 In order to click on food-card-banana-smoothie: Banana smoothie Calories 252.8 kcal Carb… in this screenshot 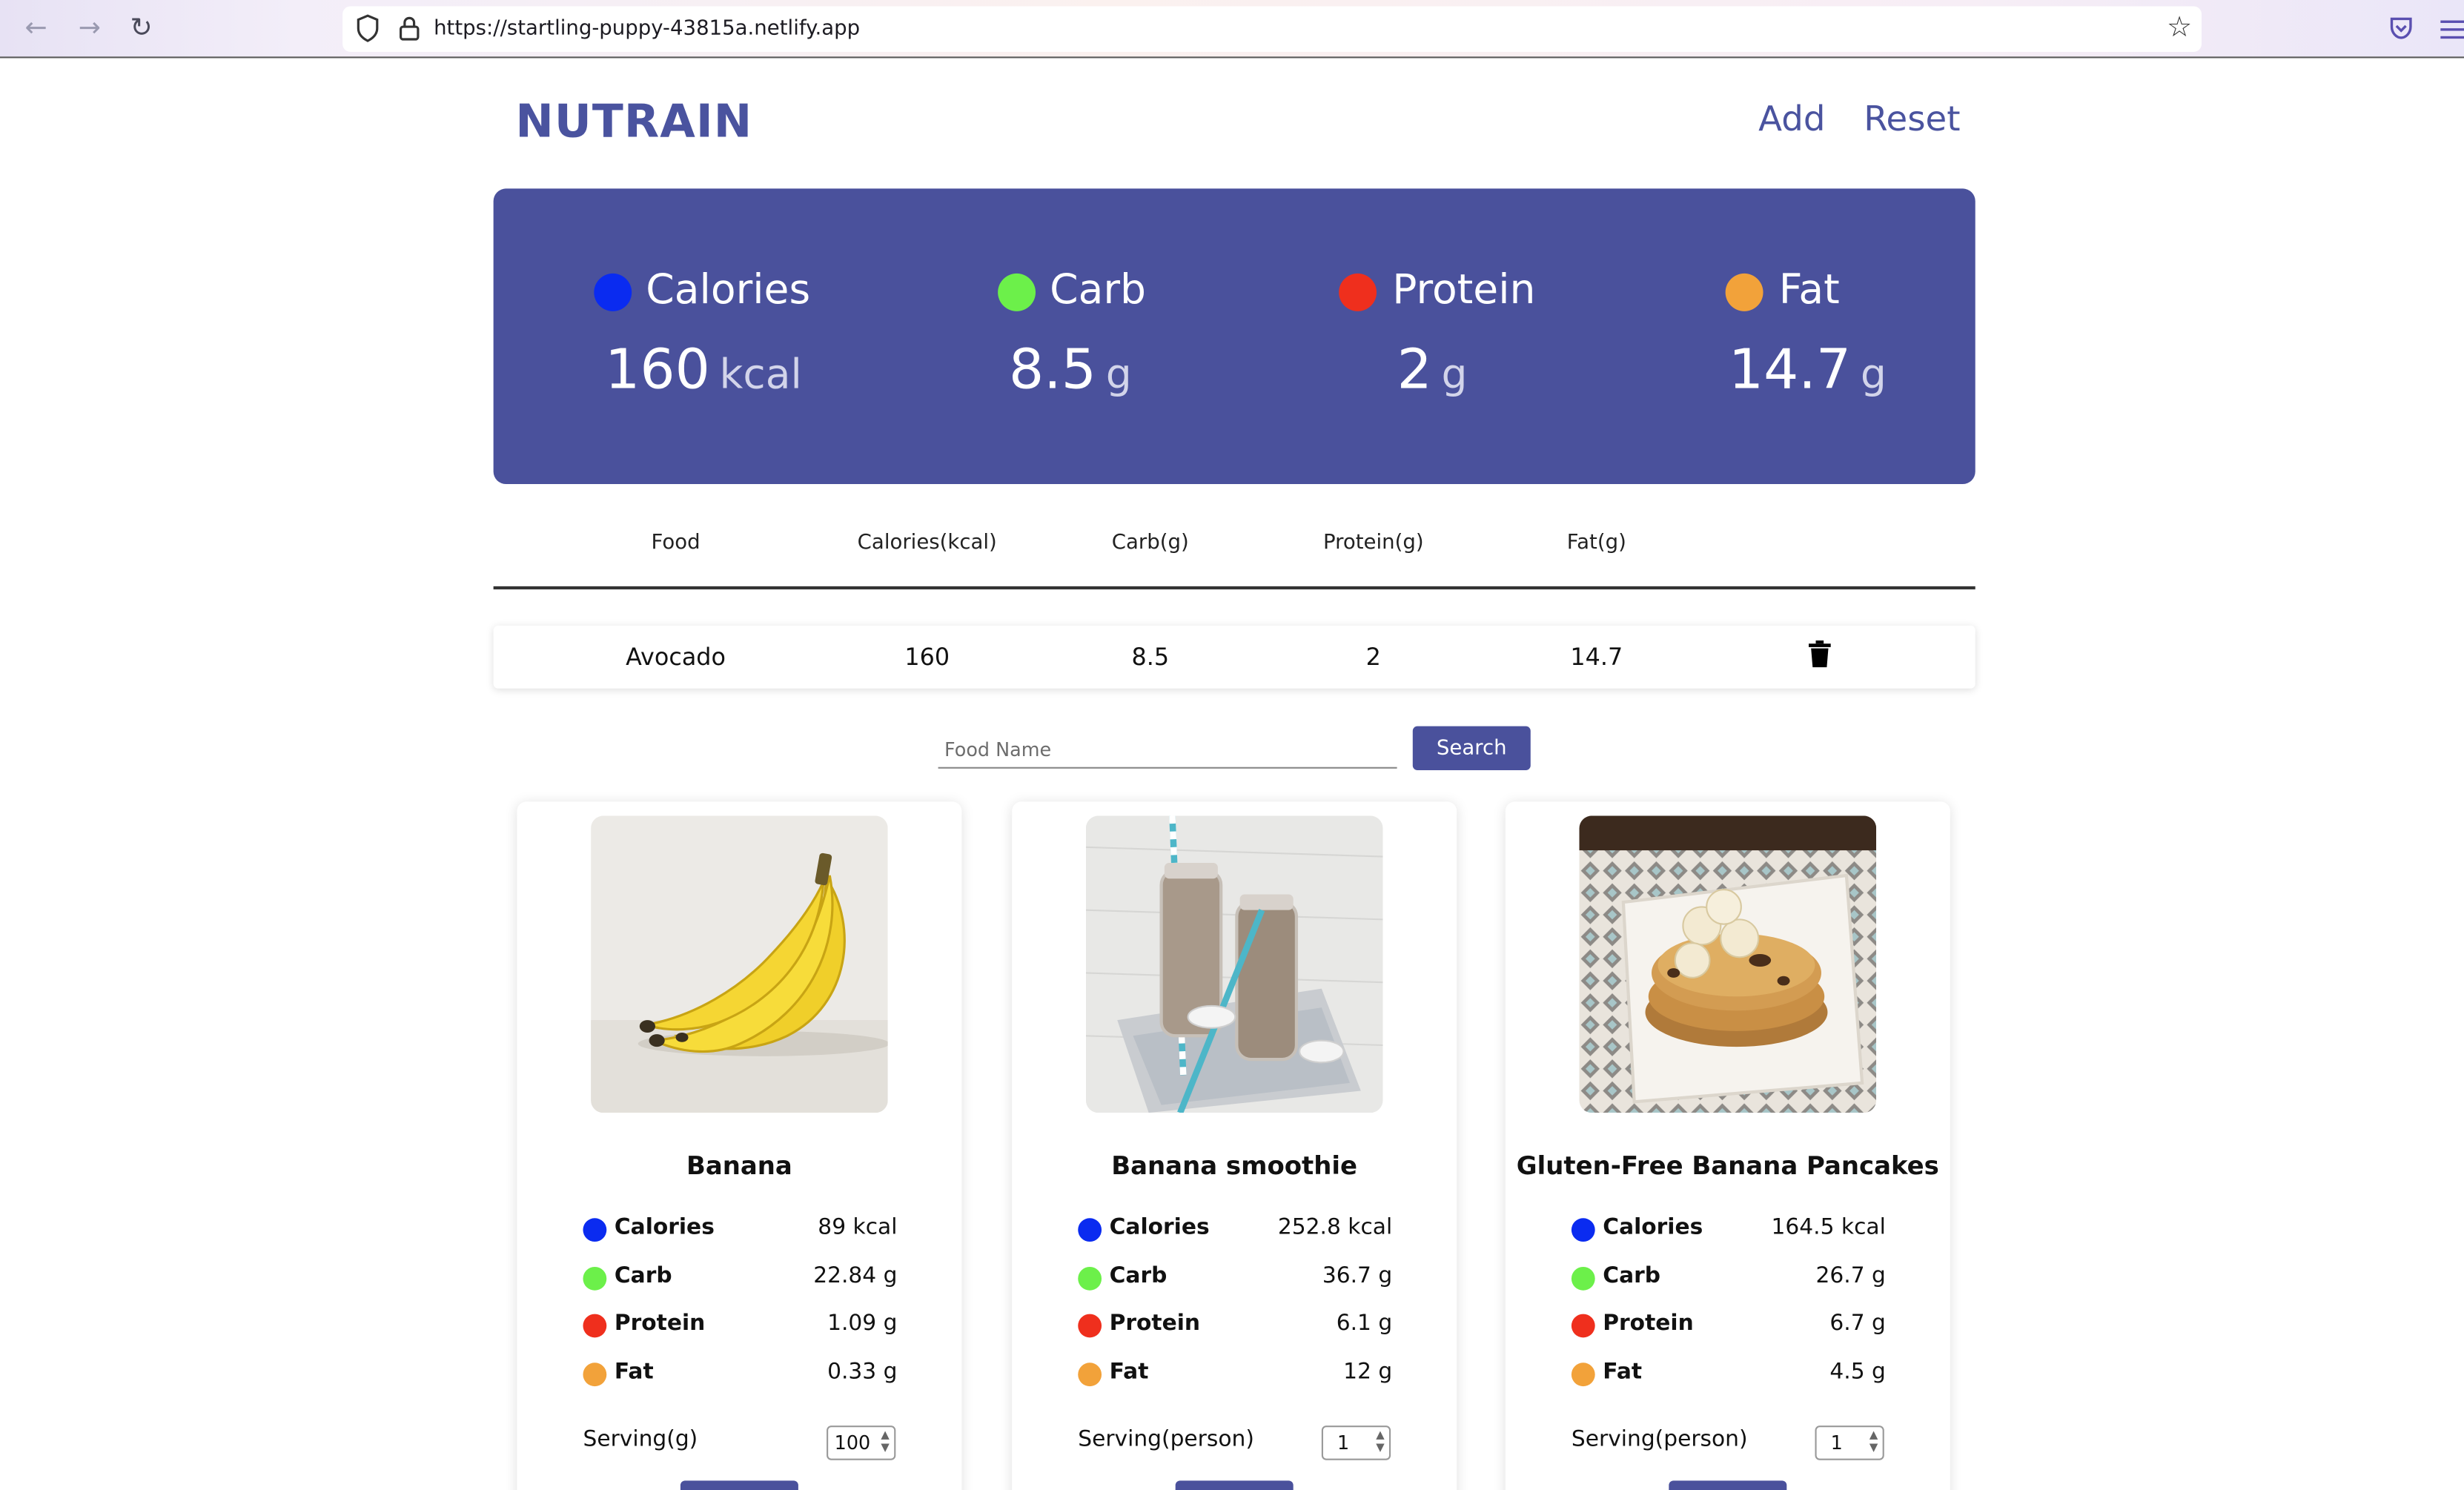, I will do `click(1234, 1145)`.